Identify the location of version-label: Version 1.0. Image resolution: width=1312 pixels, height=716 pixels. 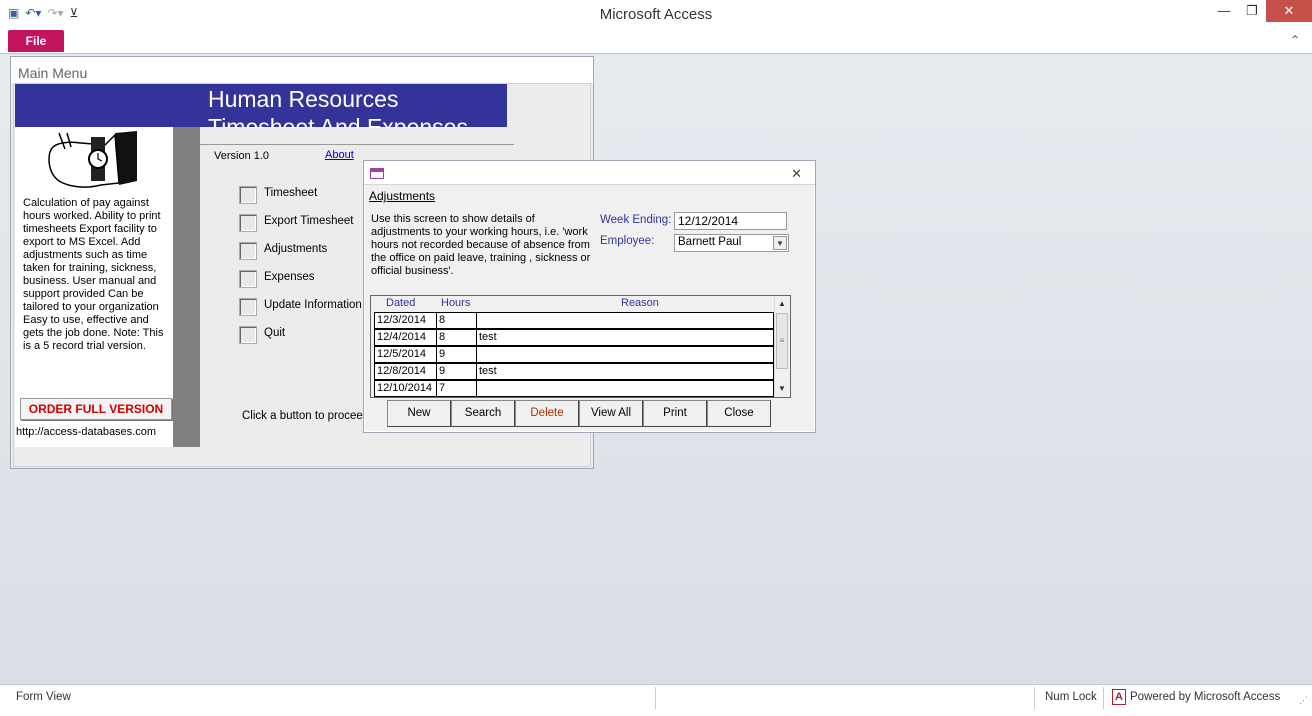
(242, 156).